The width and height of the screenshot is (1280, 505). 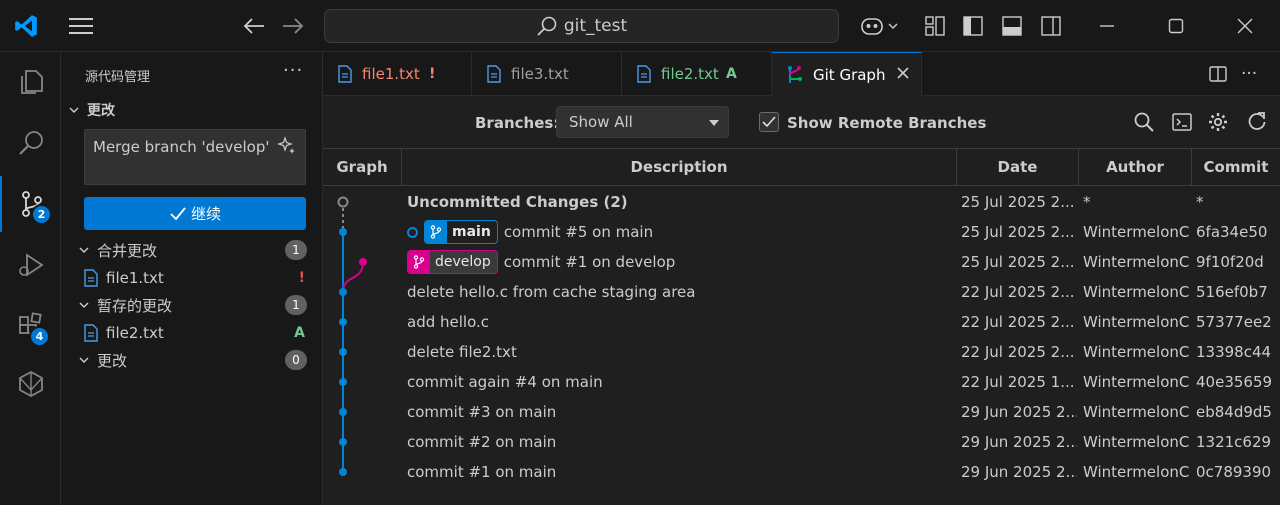 What do you see at coordinates (690, 74) in the screenshot?
I see `tab-label: file2.txt` at bounding box center [690, 74].